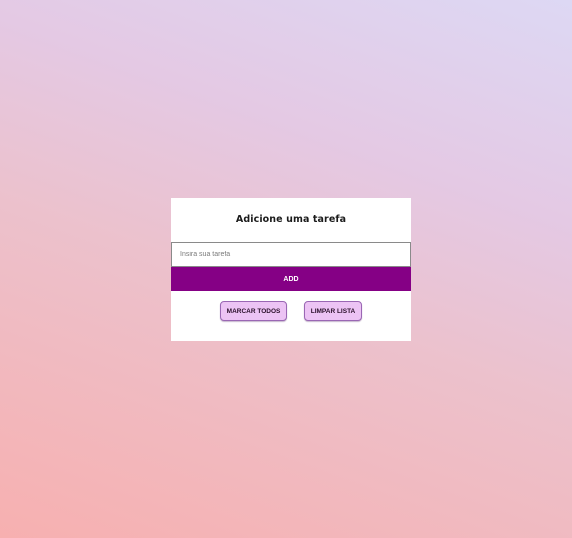 This screenshot has height=538, width=572. I want to click on task-input, so click(291, 254).